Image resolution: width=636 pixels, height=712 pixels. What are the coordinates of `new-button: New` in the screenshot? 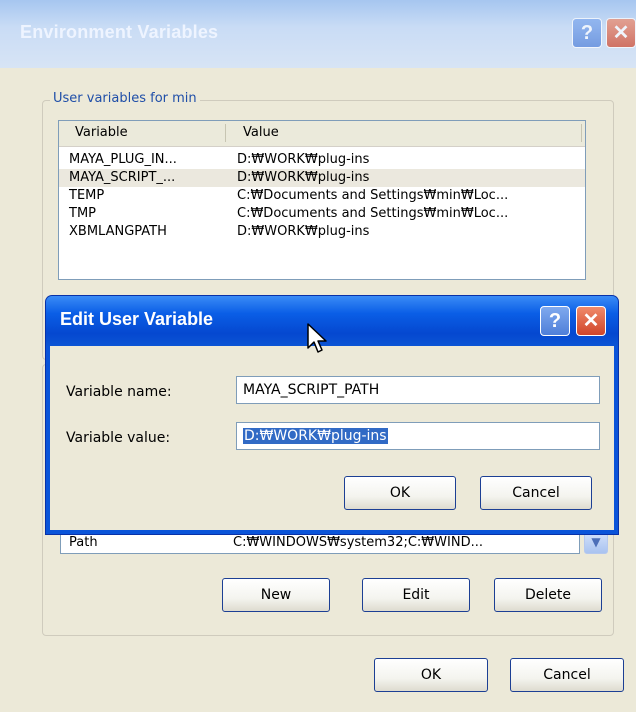 It's located at (276, 595).